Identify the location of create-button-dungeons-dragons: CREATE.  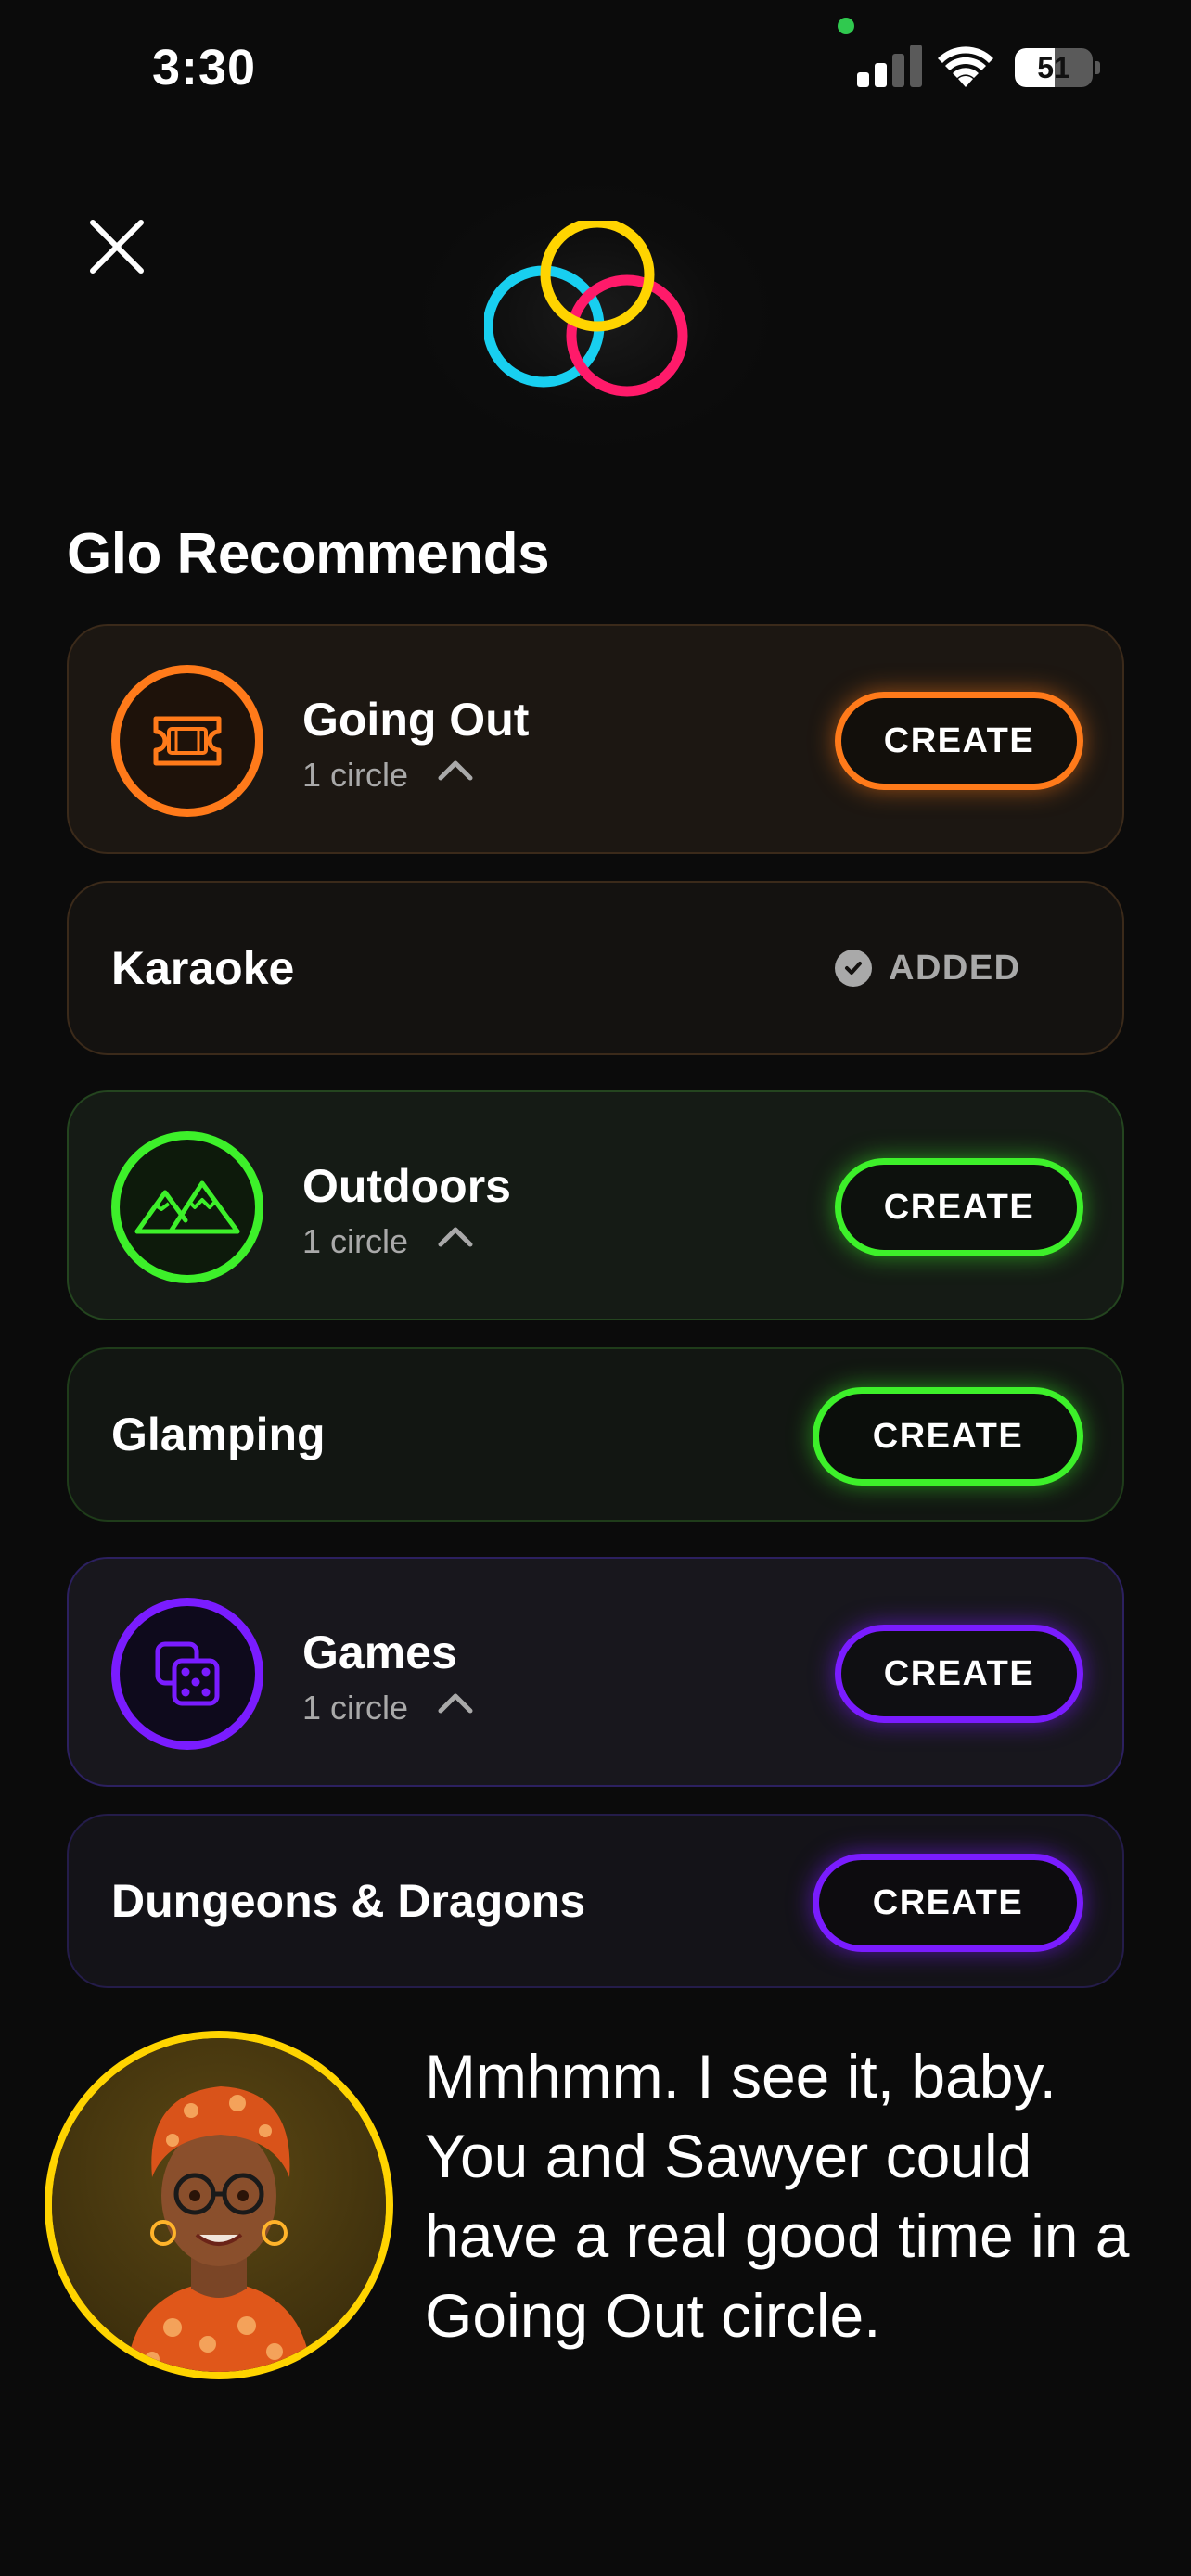
(948, 1903).